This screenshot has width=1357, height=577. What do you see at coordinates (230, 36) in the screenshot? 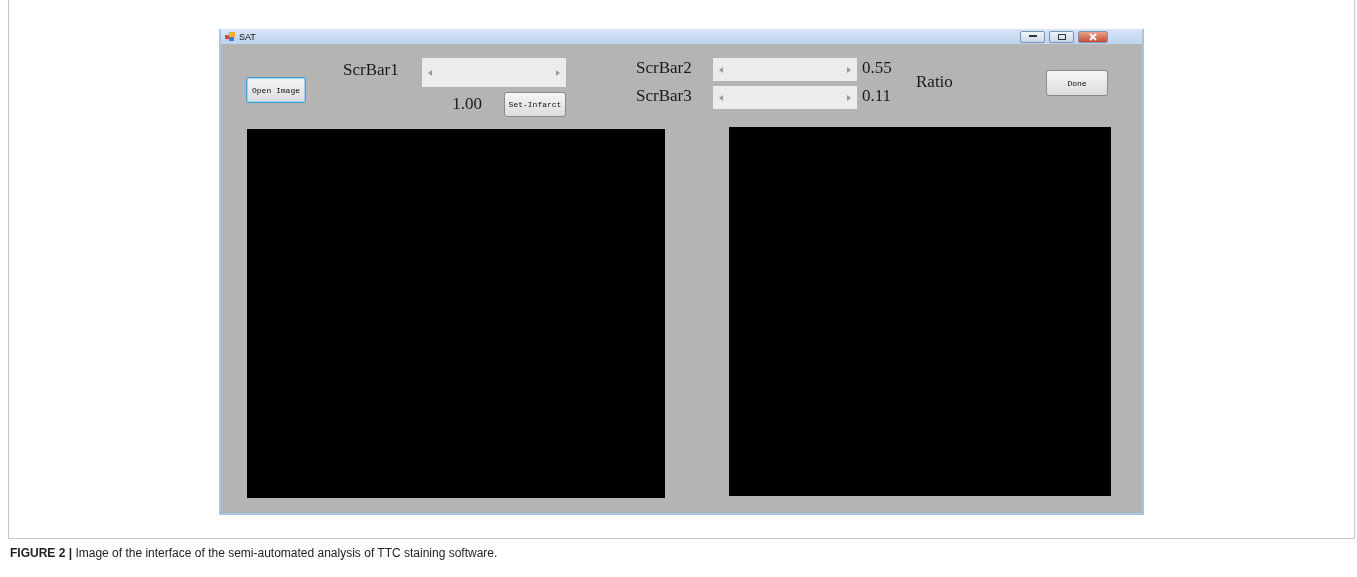
I see `app-icon` at bounding box center [230, 36].